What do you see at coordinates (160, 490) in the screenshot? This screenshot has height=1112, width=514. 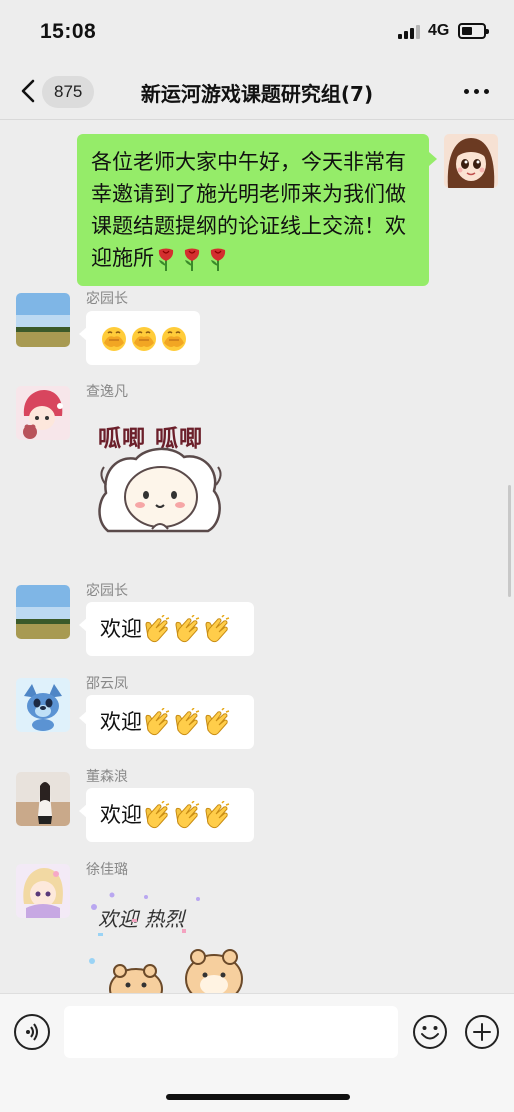 I see `clapping-sheep-sticker` at bounding box center [160, 490].